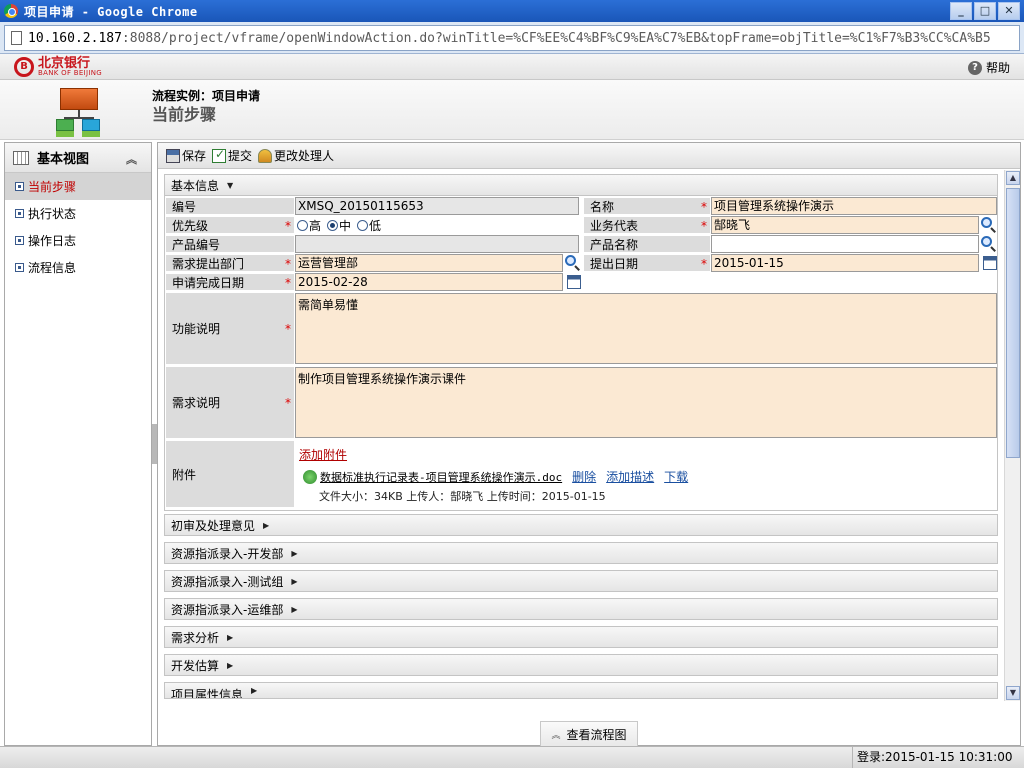 This screenshot has width=1024, height=768. I want to click on workflow-icon, so click(78, 112).